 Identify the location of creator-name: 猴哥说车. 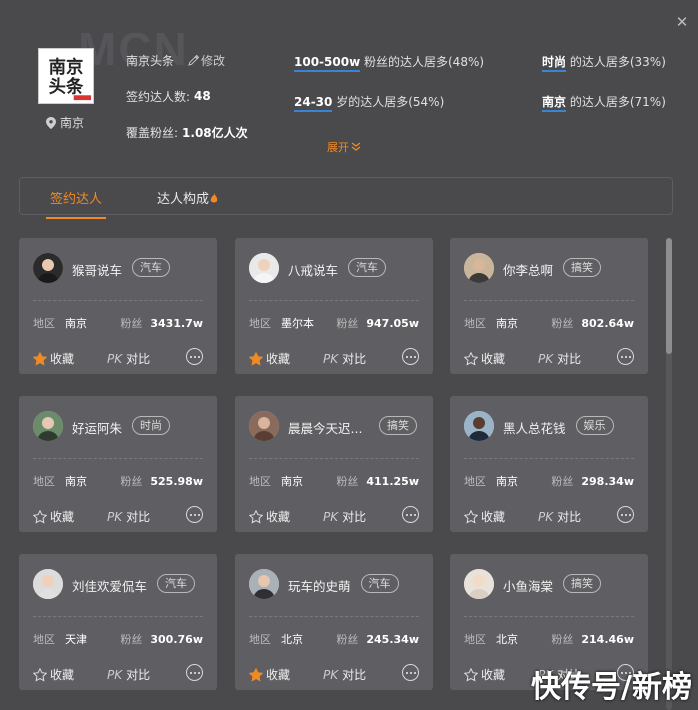
(97, 269).